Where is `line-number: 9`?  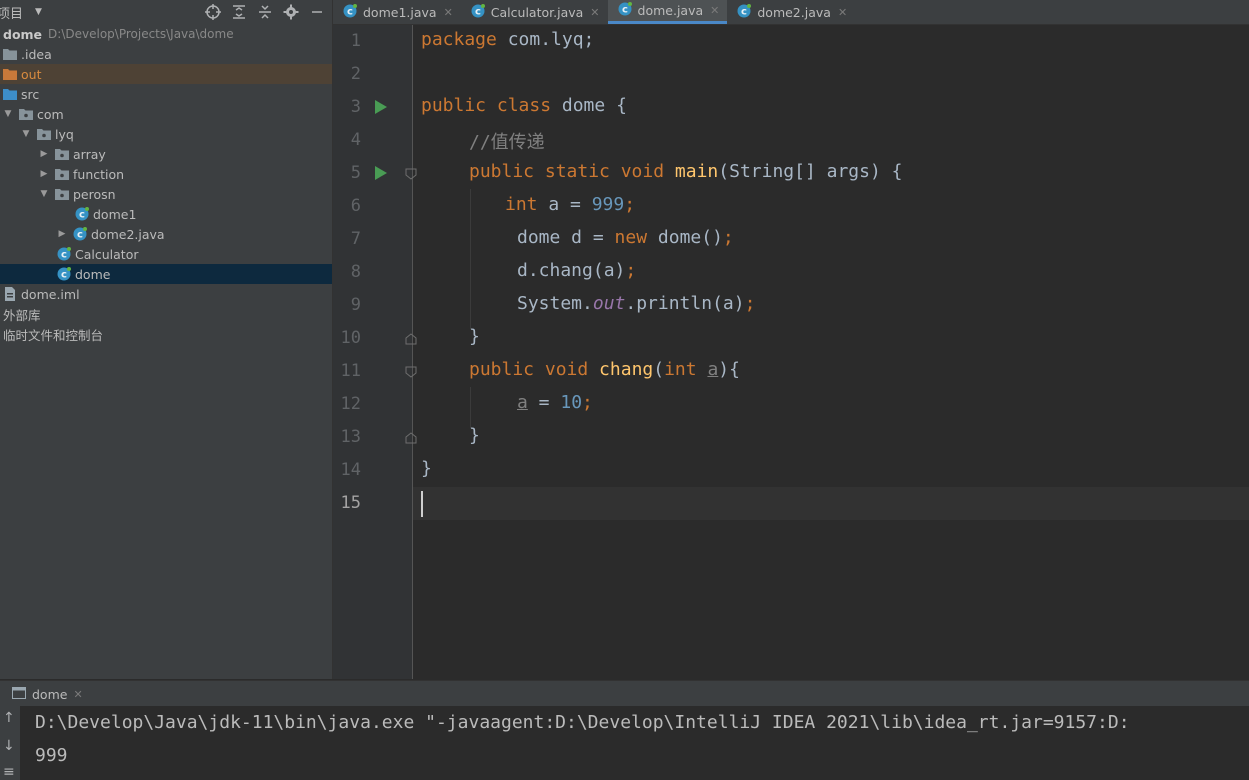
line-number: 9 is located at coordinates (355, 305).